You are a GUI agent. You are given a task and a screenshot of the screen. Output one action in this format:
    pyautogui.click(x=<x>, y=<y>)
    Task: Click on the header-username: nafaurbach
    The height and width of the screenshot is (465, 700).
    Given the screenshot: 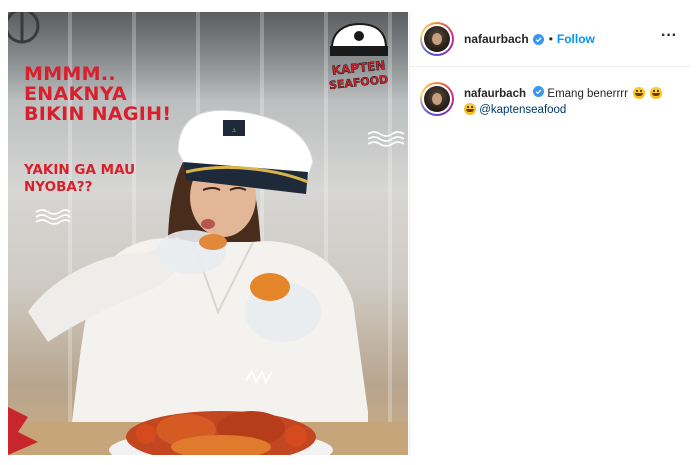 What is the action you would take?
    pyautogui.click(x=496, y=39)
    